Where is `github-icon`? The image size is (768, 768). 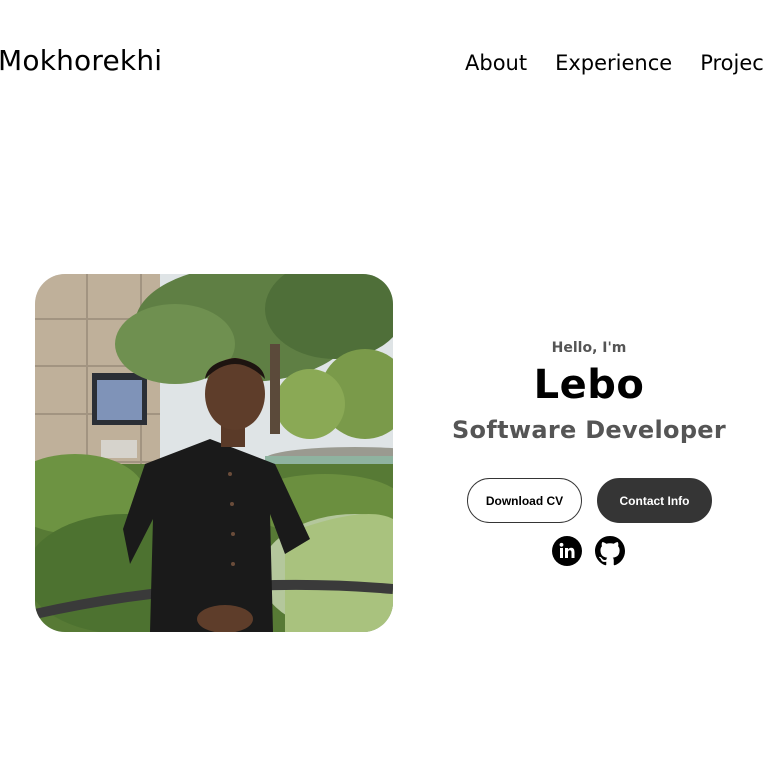
github-icon is located at coordinates (610, 551).